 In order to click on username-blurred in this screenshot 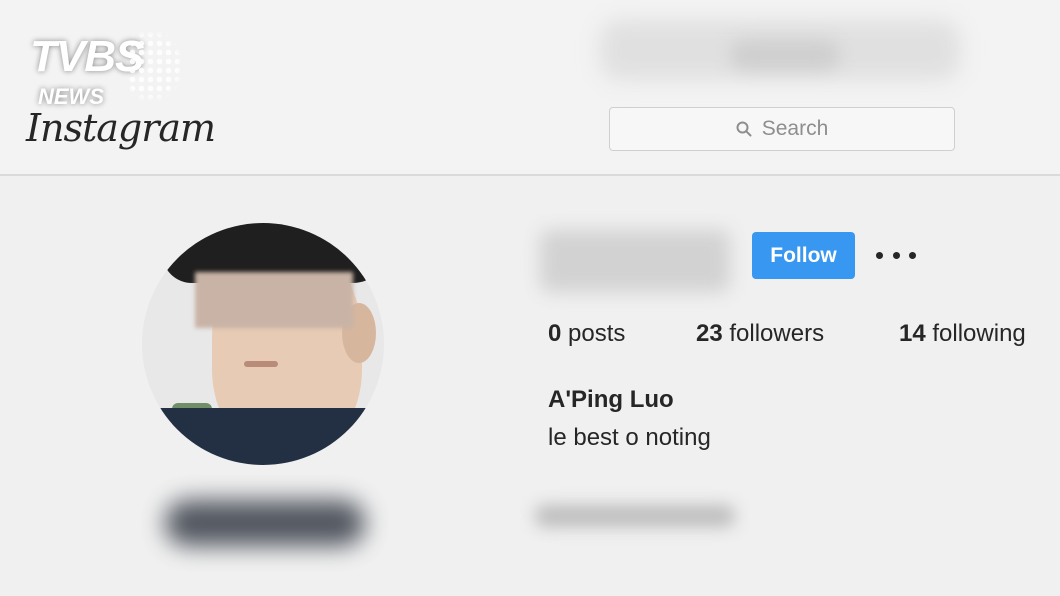, I will do `click(635, 261)`.